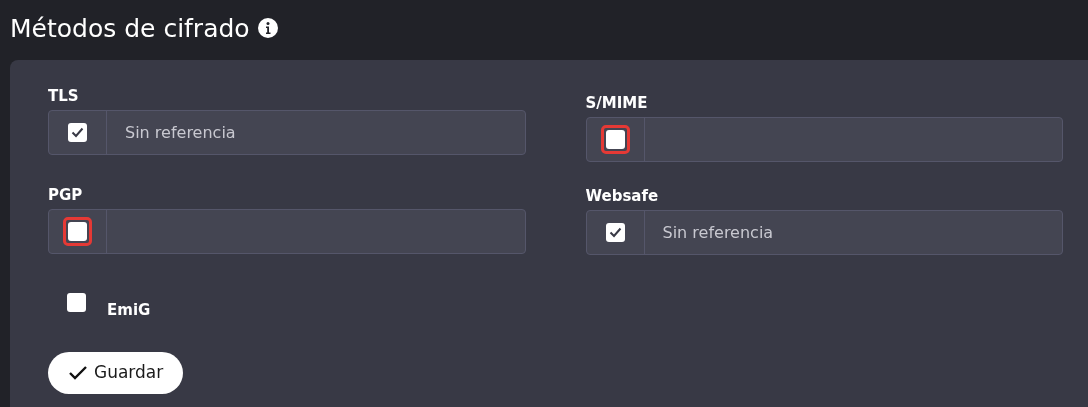  I want to click on checkbox-label: EmiG, so click(129, 310).